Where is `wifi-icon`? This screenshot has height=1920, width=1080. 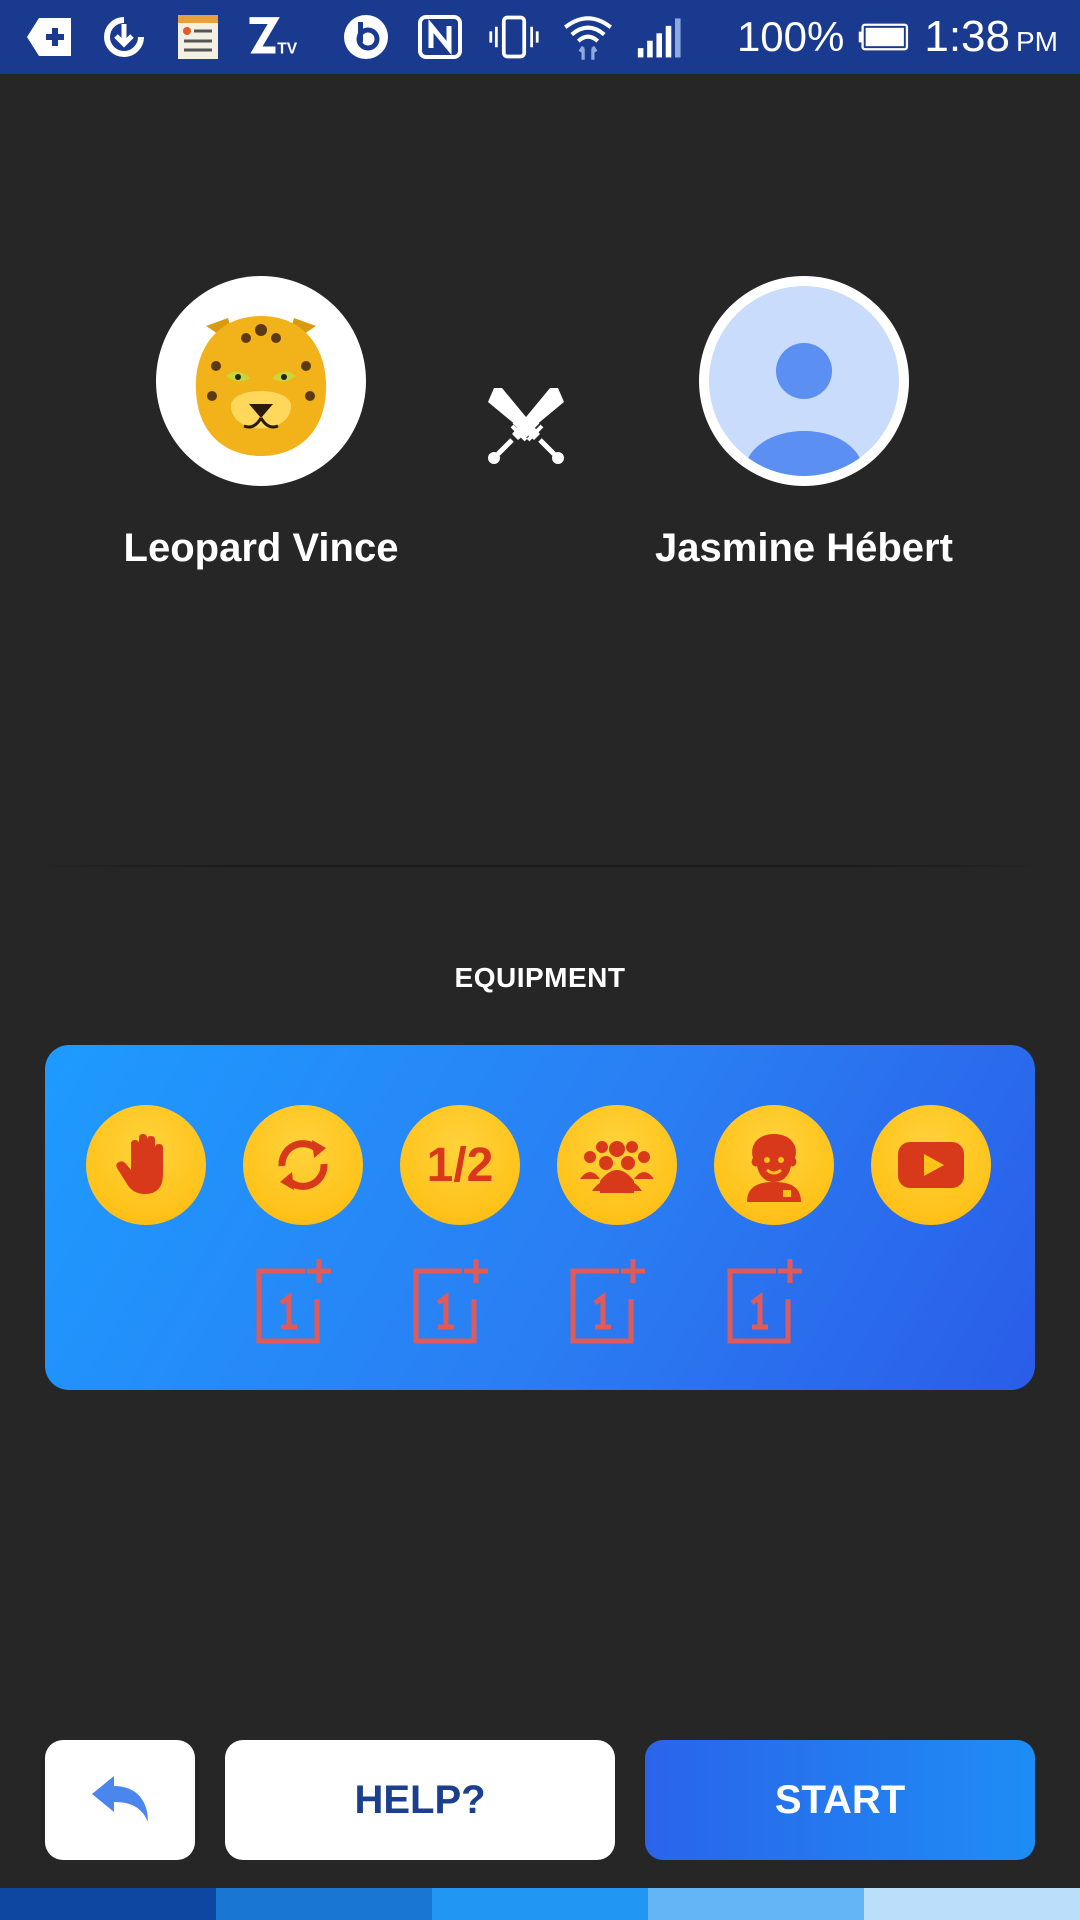 wifi-icon is located at coordinates (588, 37).